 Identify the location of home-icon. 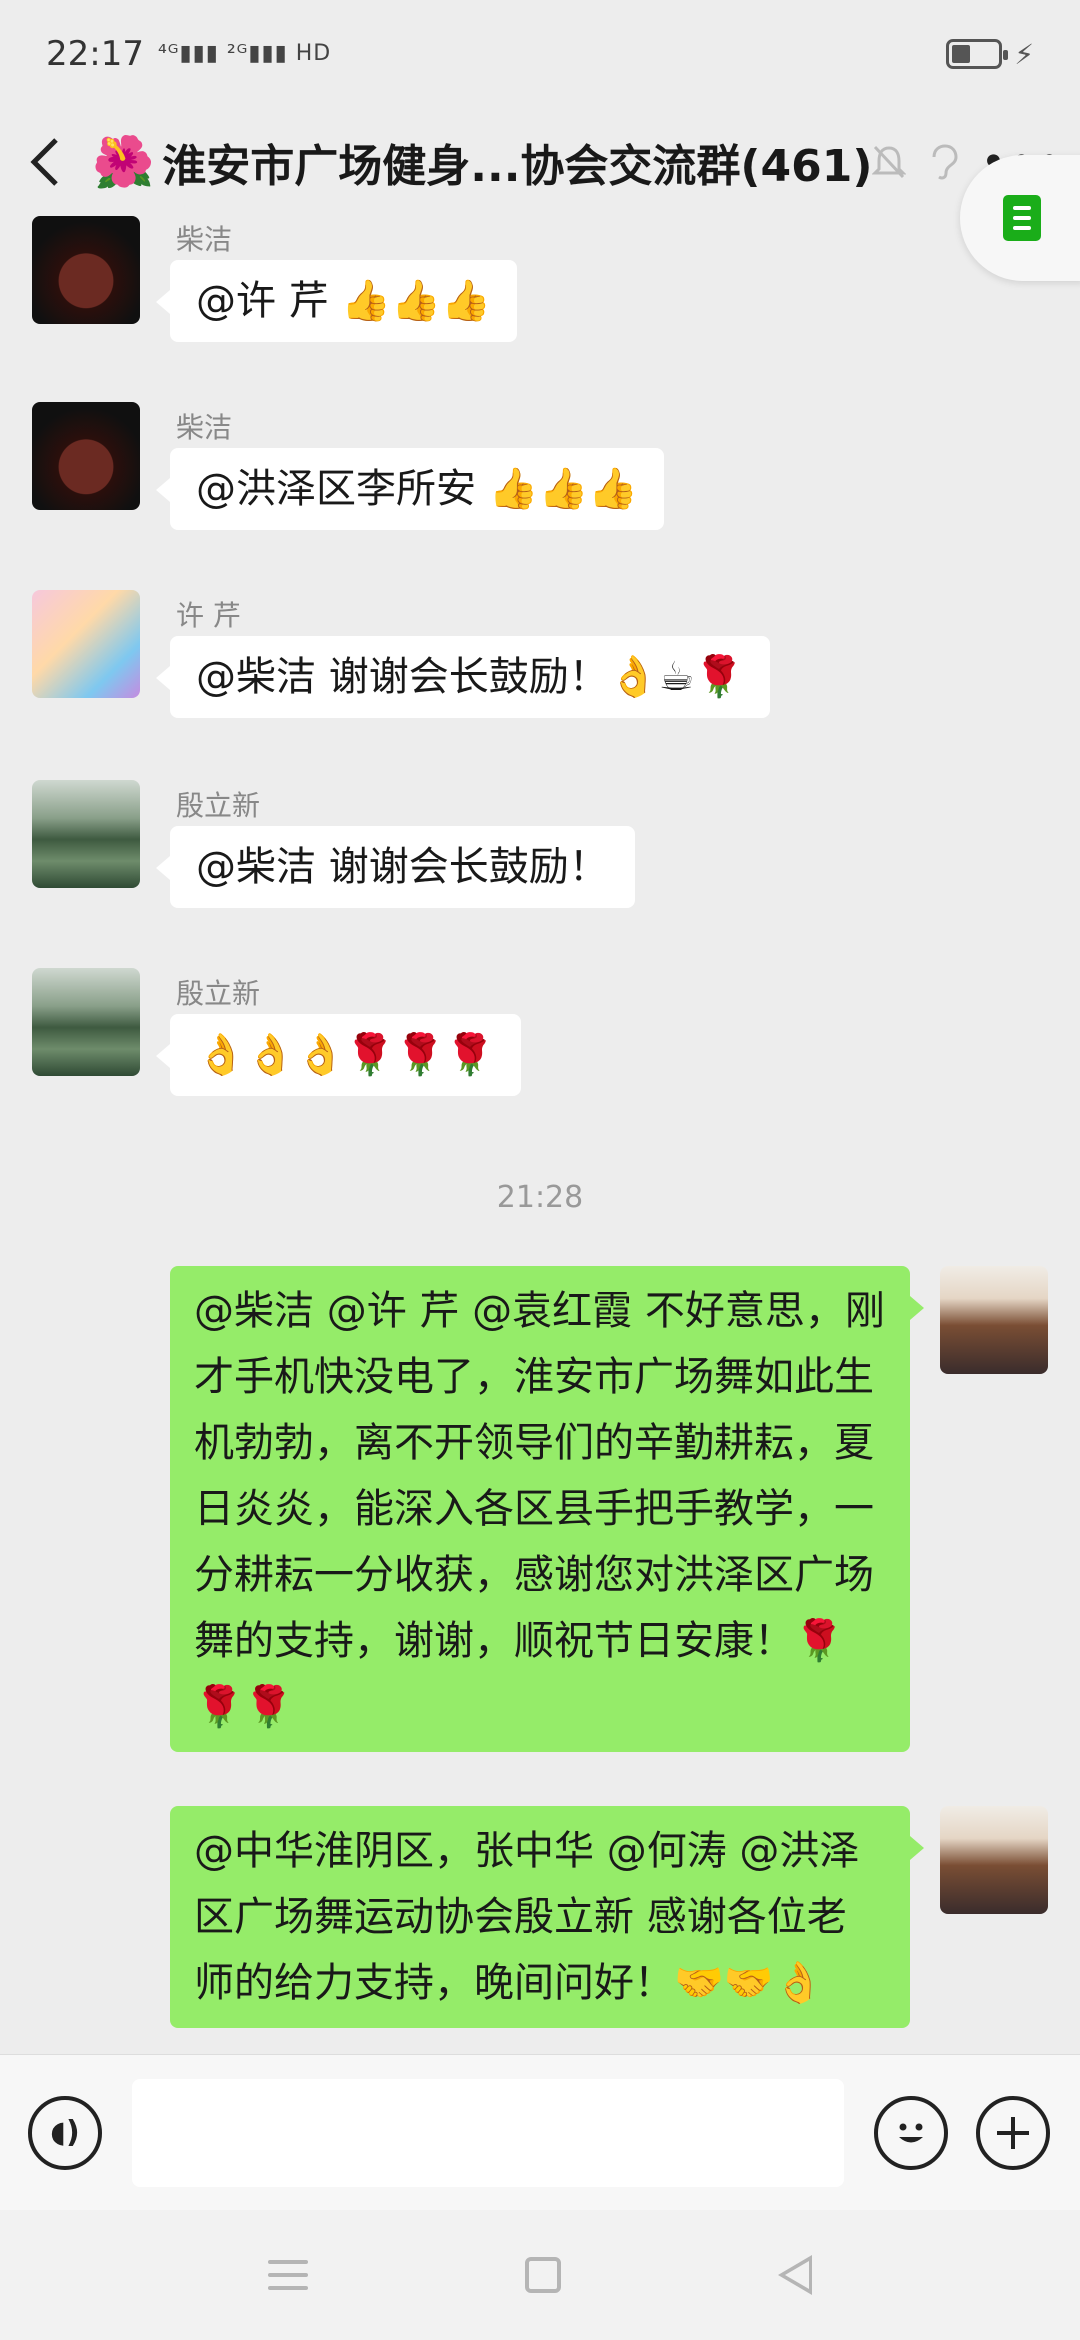
(542, 2275).